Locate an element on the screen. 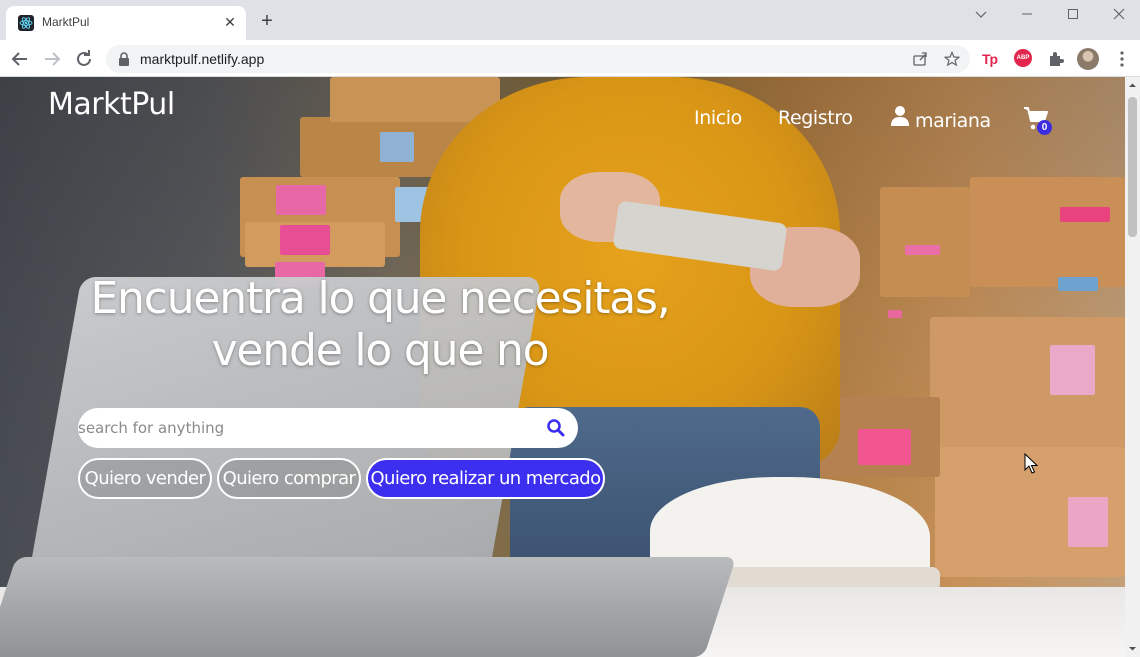 Image resolution: width=1140 pixels, height=657 pixels. market-button: Quiero realizar un mercado is located at coordinates (485, 478).